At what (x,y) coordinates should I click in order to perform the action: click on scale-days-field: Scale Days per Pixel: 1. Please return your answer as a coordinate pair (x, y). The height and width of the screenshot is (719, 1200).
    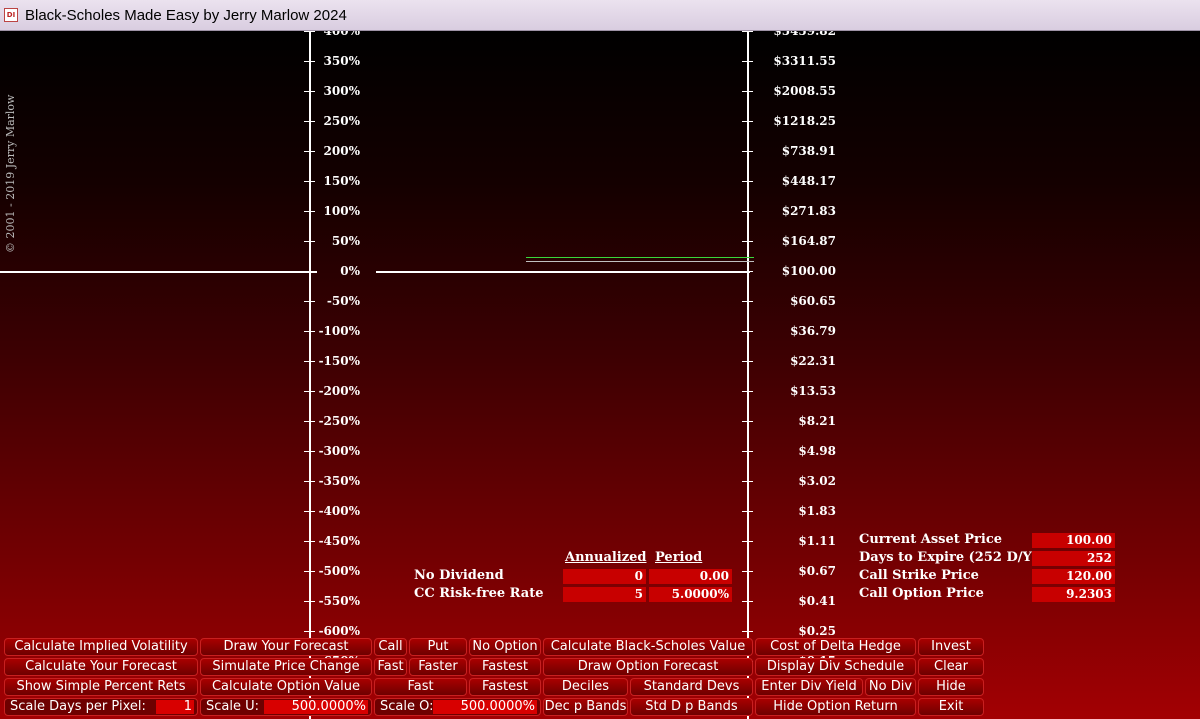
    Looking at the image, I should click on (101, 707).